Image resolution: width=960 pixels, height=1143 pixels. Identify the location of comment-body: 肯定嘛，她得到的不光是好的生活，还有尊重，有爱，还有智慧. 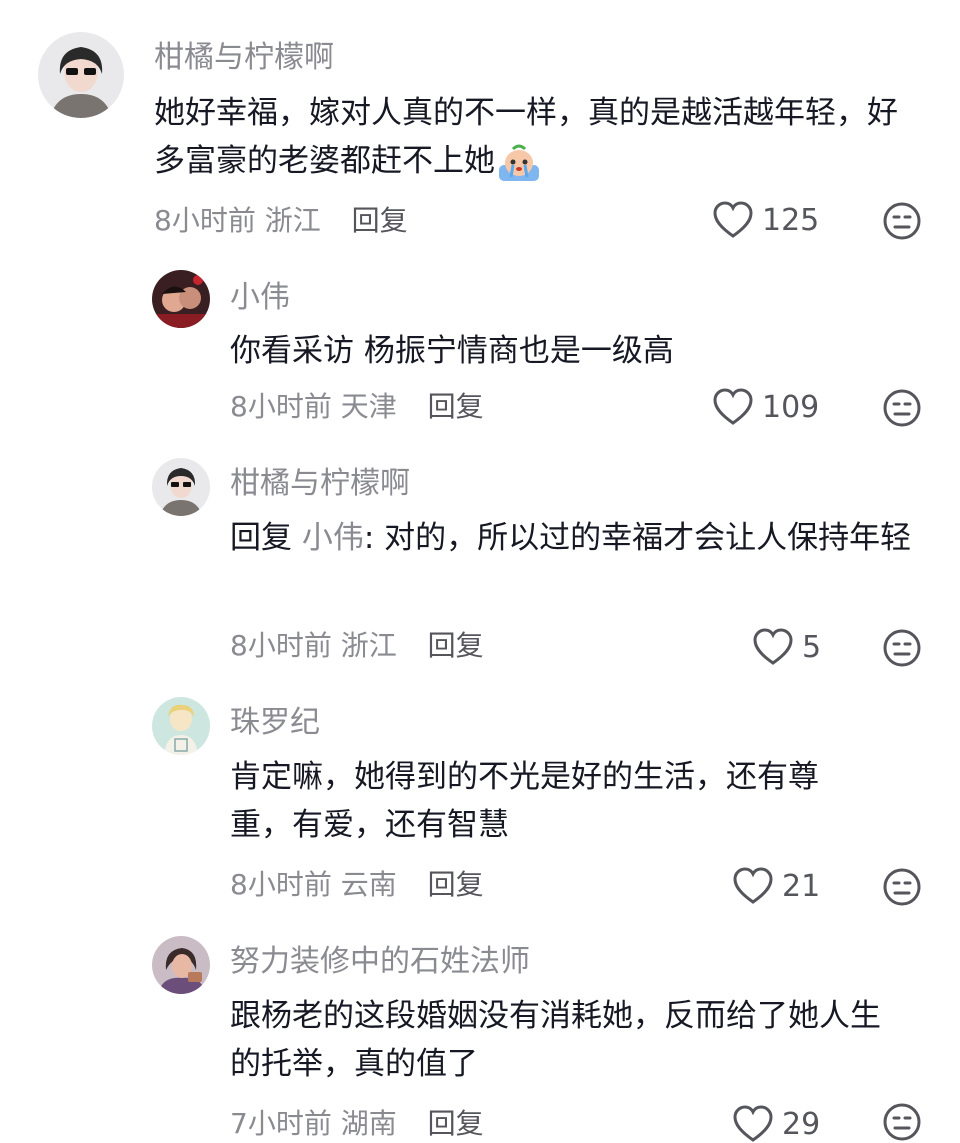
(524, 801).